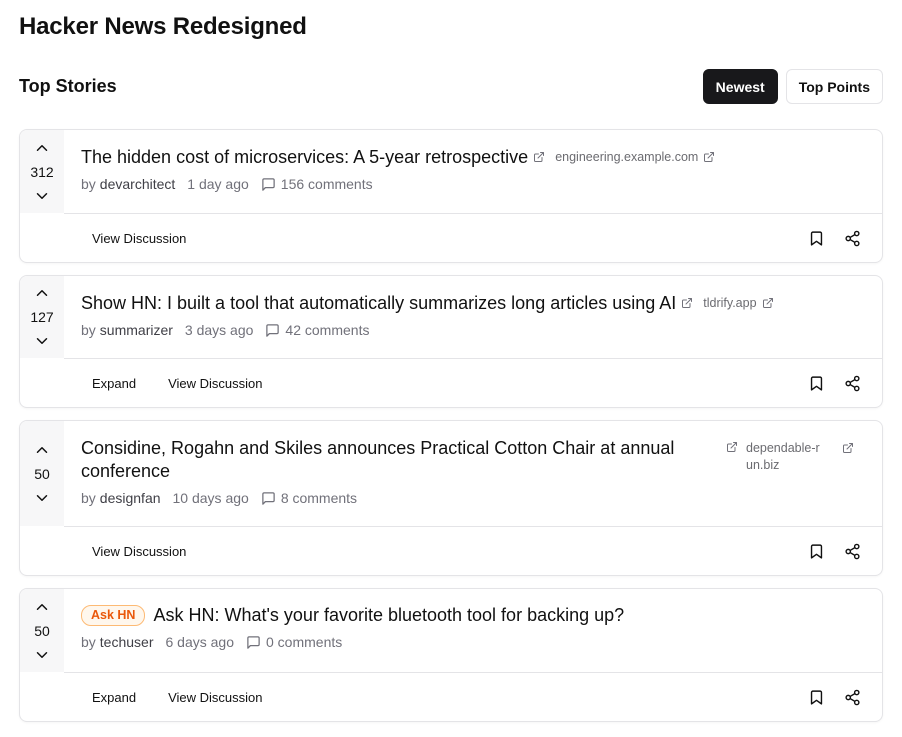 This screenshot has width=902, height=737. I want to click on points-count: 312, so click(42, 171).